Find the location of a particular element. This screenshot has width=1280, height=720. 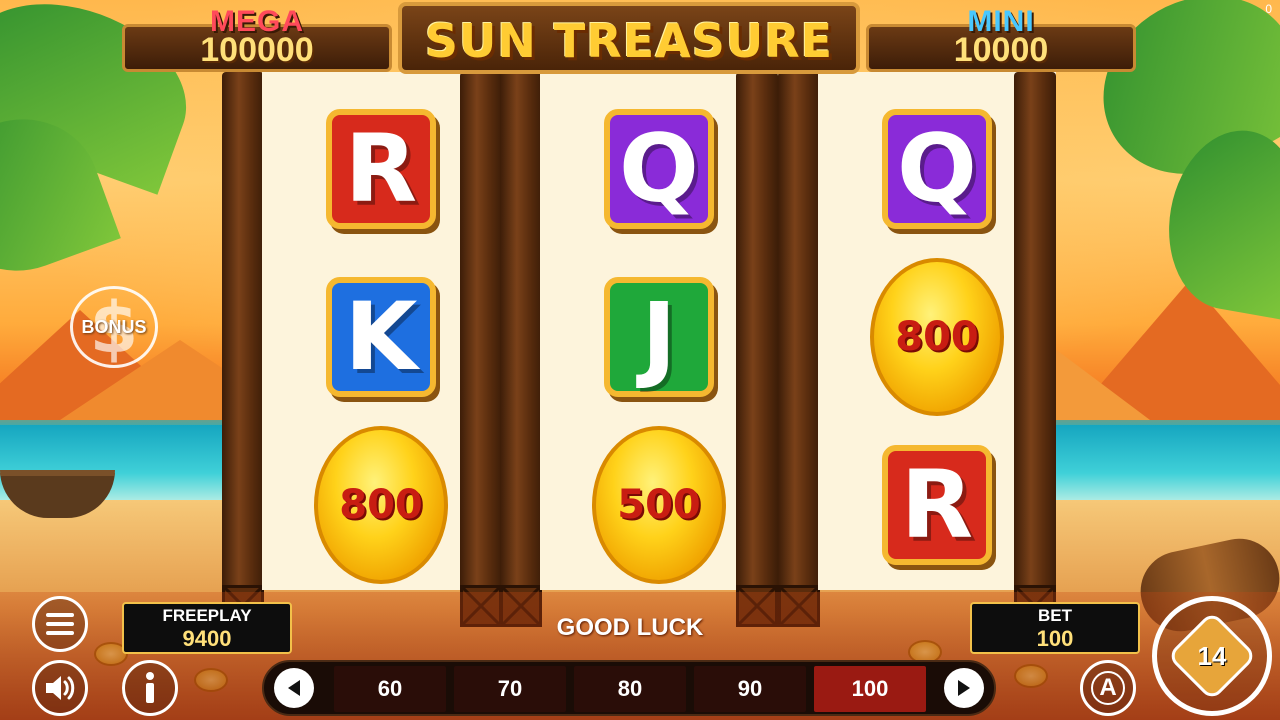

menu-button is located at coordinates (60, 624).